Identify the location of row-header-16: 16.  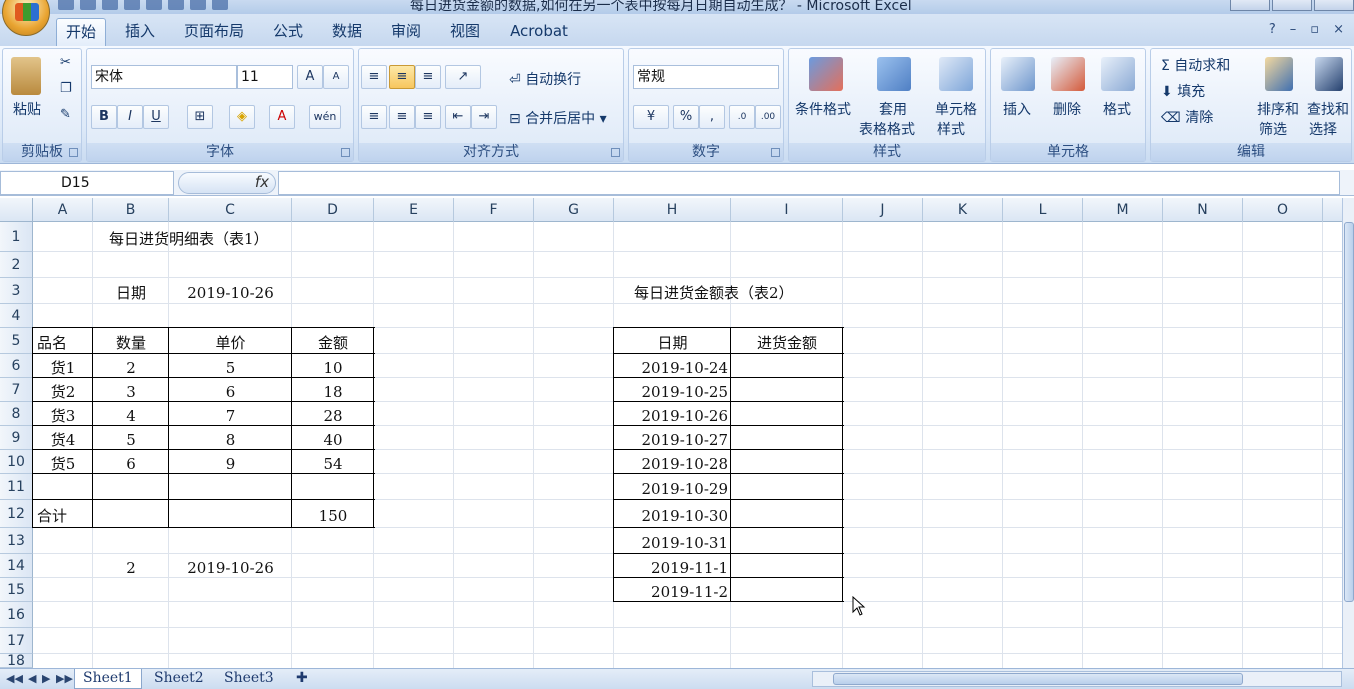
(16, 615).